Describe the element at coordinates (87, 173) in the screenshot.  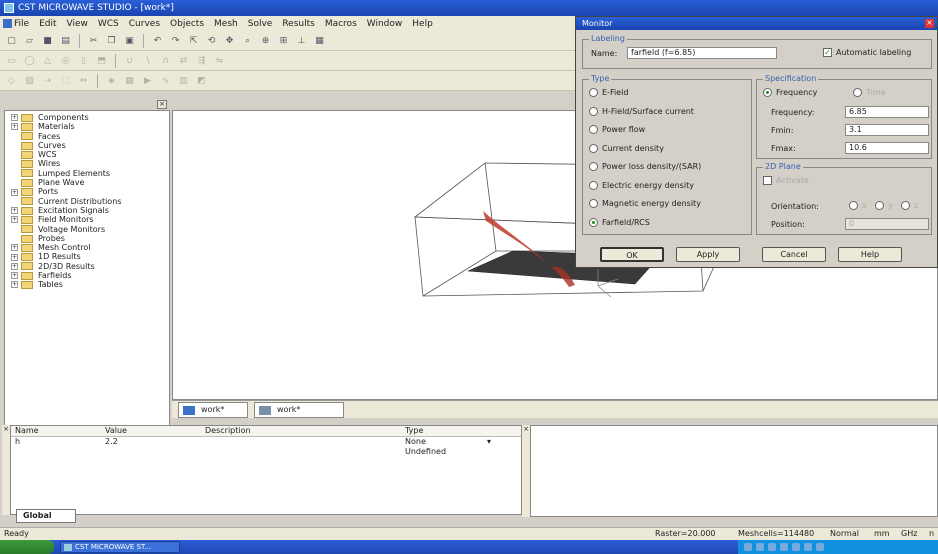
I see `tree-item: Lumped Elements` at that location.